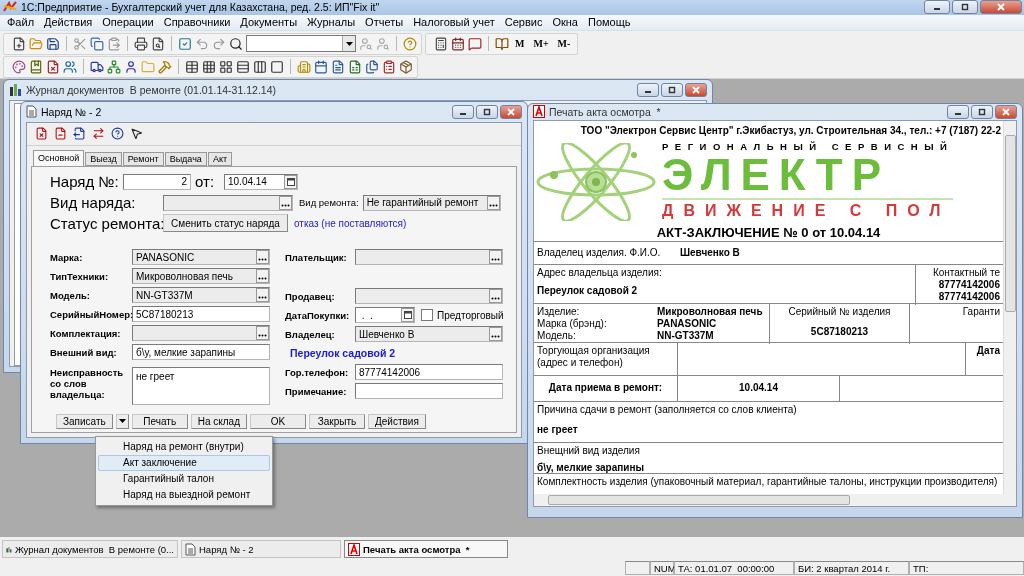 This screenshot has width=1024, height=576. Describe the element at coordinates (982, 111) in the screenshot. I see `restore-button` at that location.